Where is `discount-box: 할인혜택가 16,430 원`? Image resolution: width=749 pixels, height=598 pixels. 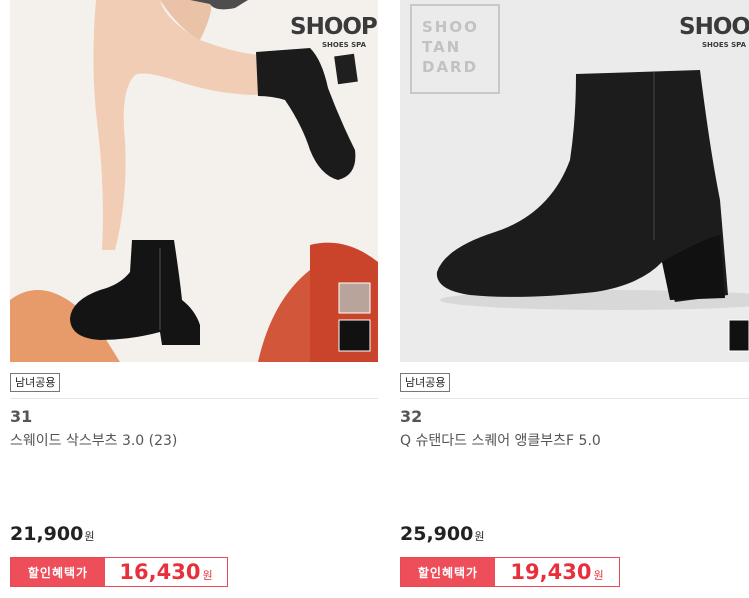 discount-box: 할인혜택가 16,430 원 is located at coordinates (119, 572).